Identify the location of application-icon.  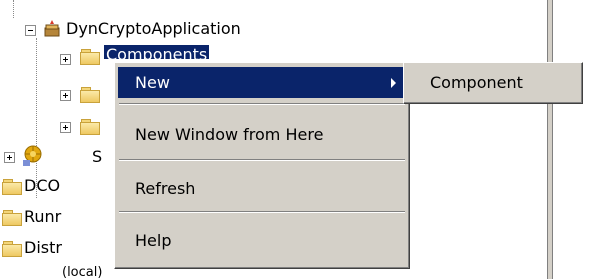
(52, 29).